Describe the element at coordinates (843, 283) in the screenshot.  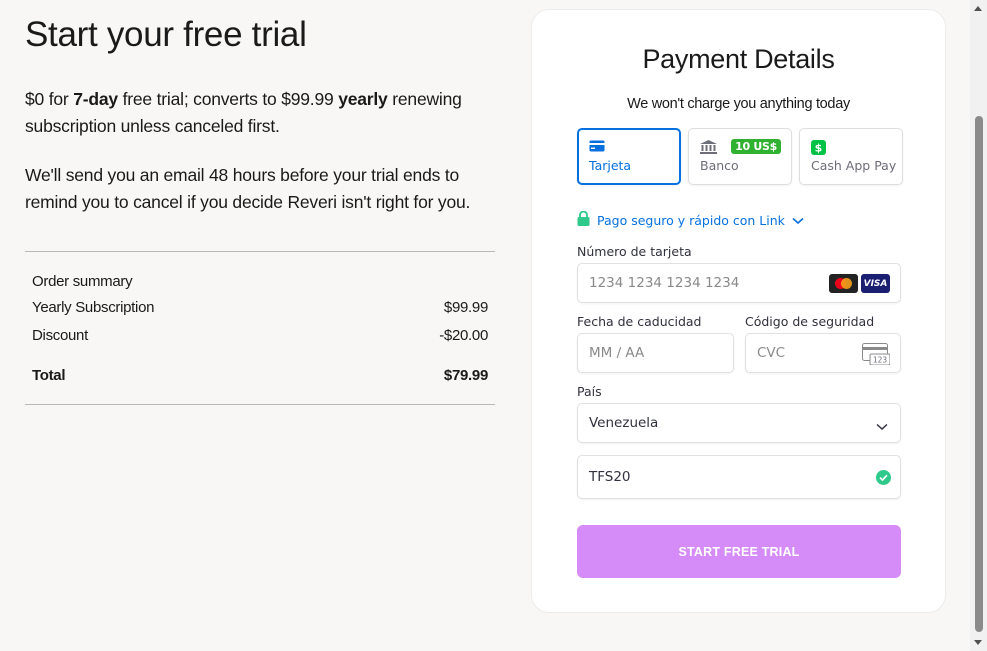
I see `mastercard-icon` at that location.